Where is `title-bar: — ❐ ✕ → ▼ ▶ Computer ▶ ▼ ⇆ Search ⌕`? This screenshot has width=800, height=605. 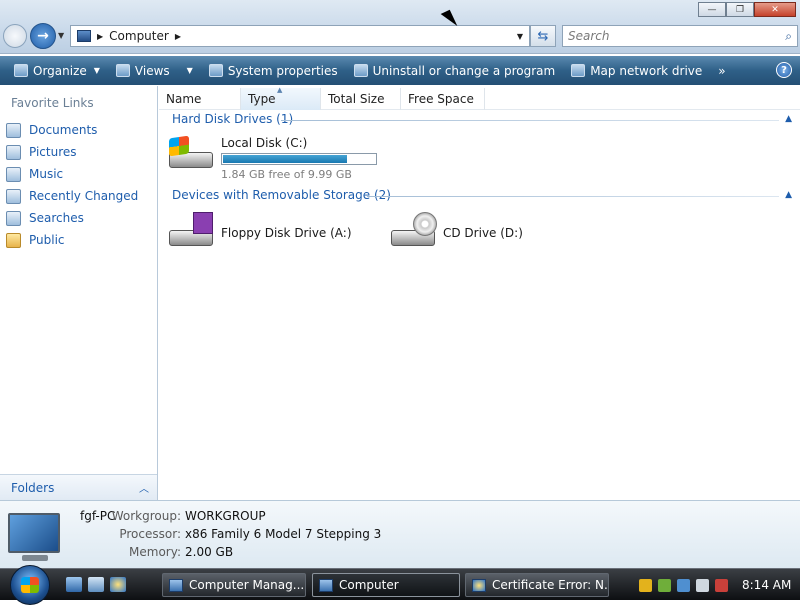 title-bar: — ❐ ✕ → ▼ ▶ Computer ▶ ▼ ⇆ Search ⌕ is located at coordinates (400, 27).